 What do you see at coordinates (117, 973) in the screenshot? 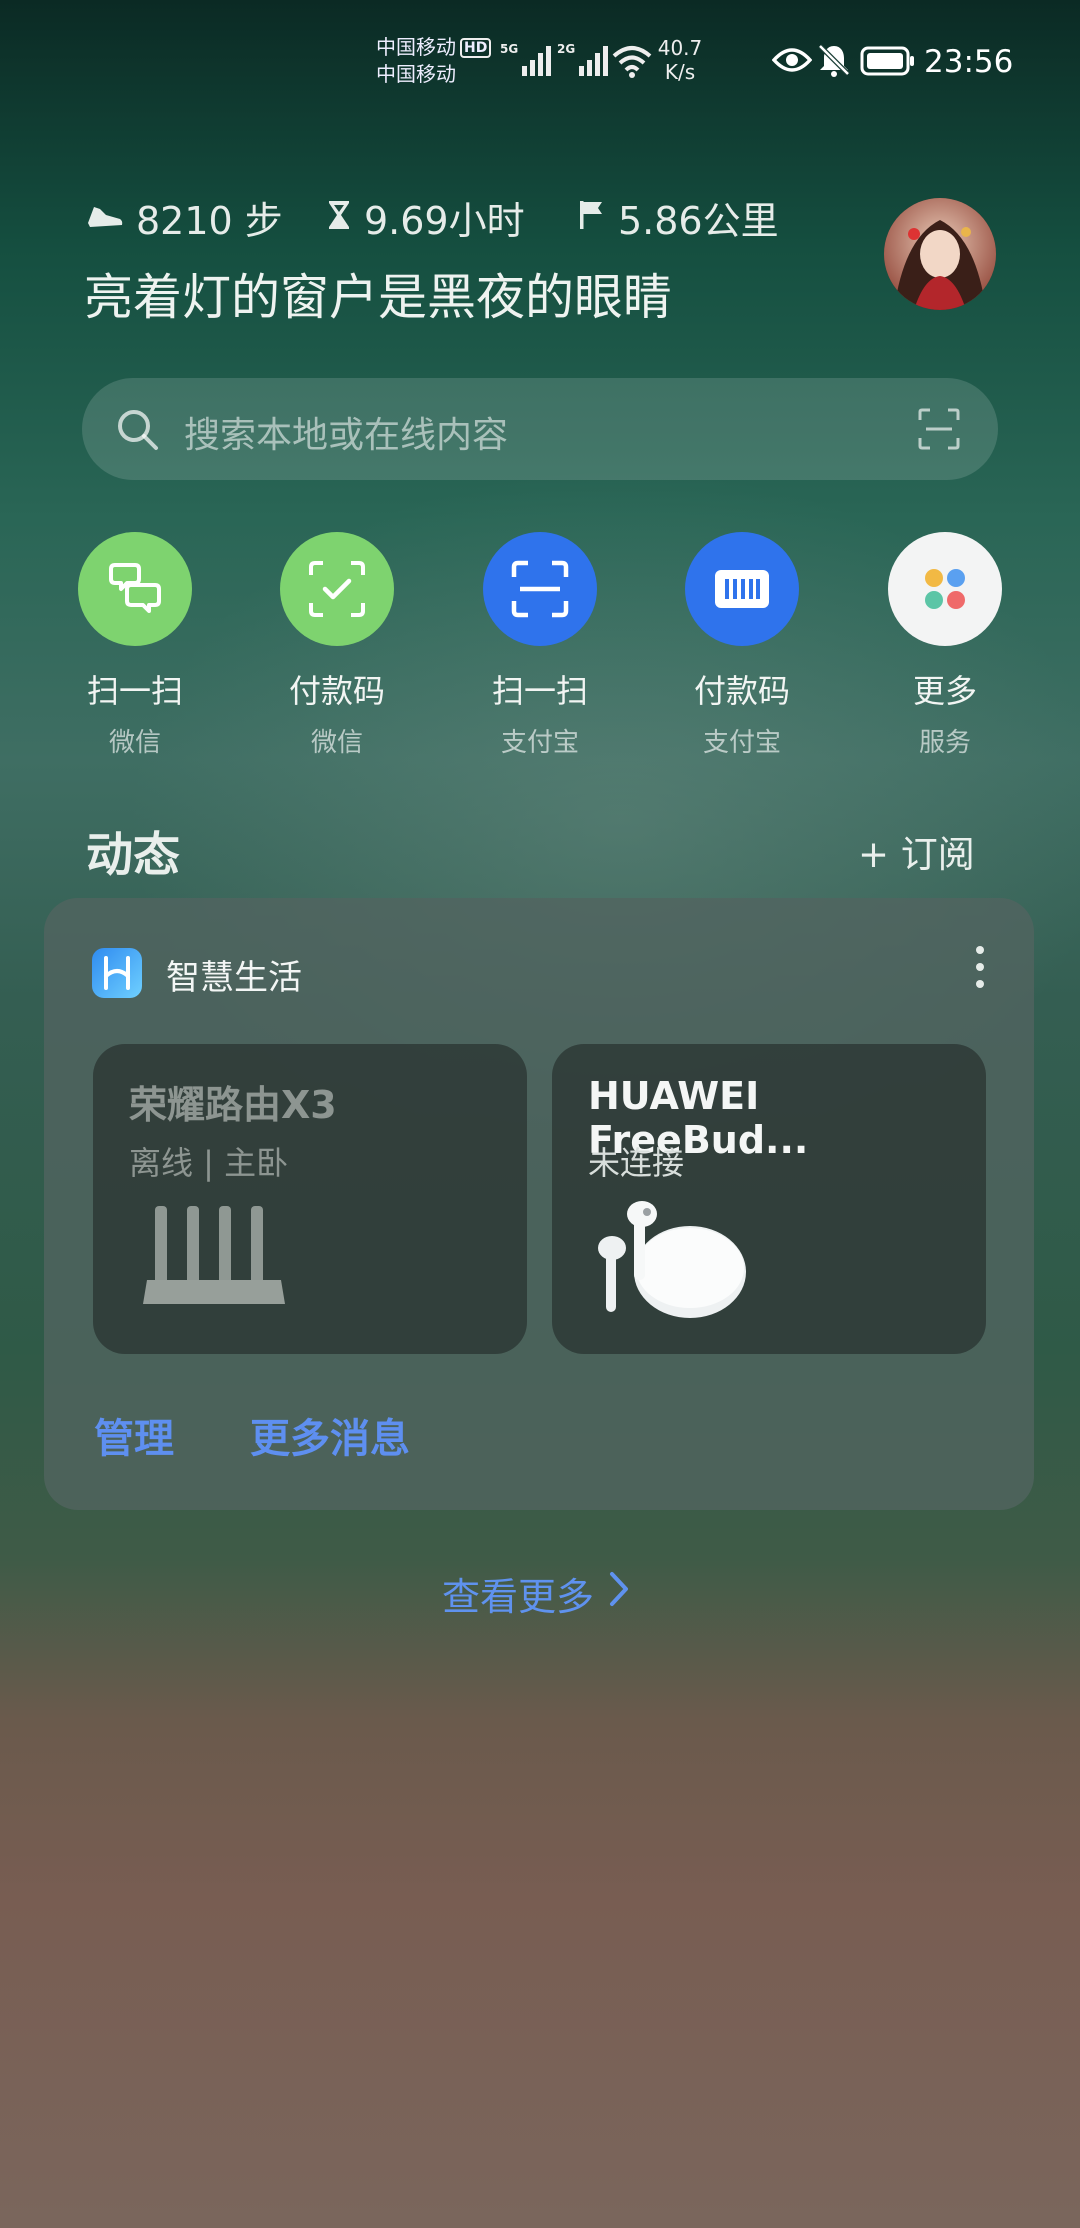
I see `smart-life-app-icon` at bounding box center [117, 973].